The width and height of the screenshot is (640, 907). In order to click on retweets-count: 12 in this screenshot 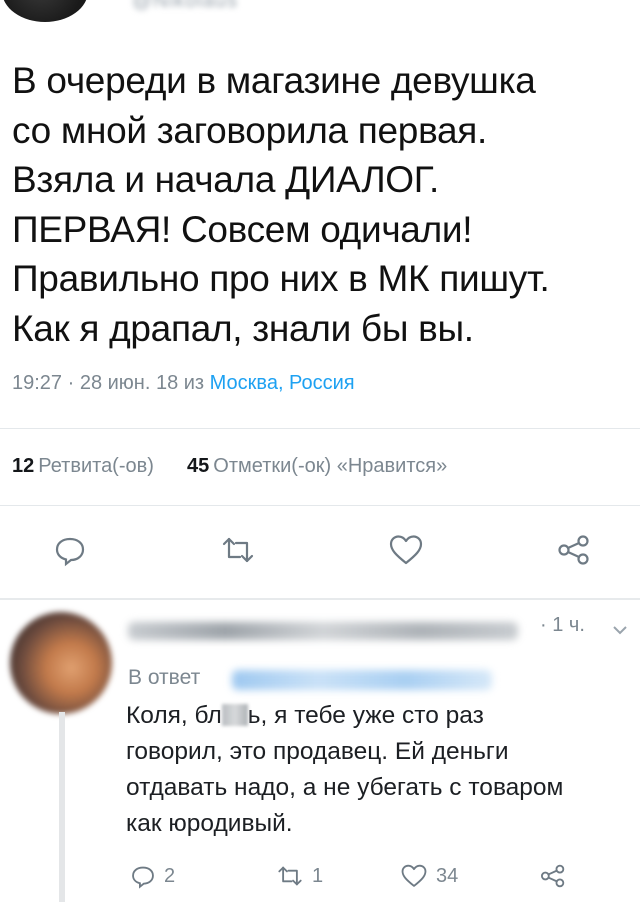, I will do `click(23, 466)`.